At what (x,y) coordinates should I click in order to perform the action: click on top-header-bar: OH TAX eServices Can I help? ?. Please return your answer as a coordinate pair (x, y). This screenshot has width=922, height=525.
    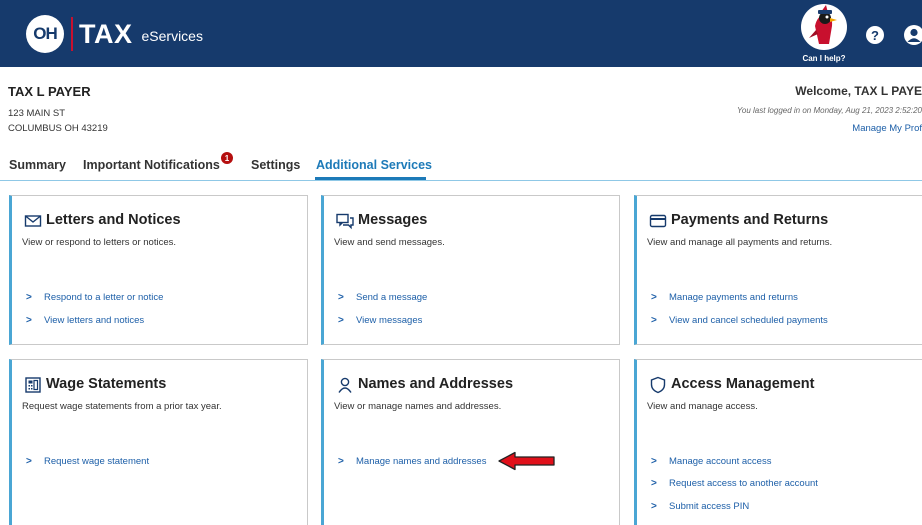
    Looking at the image, I should click on (461, 33).